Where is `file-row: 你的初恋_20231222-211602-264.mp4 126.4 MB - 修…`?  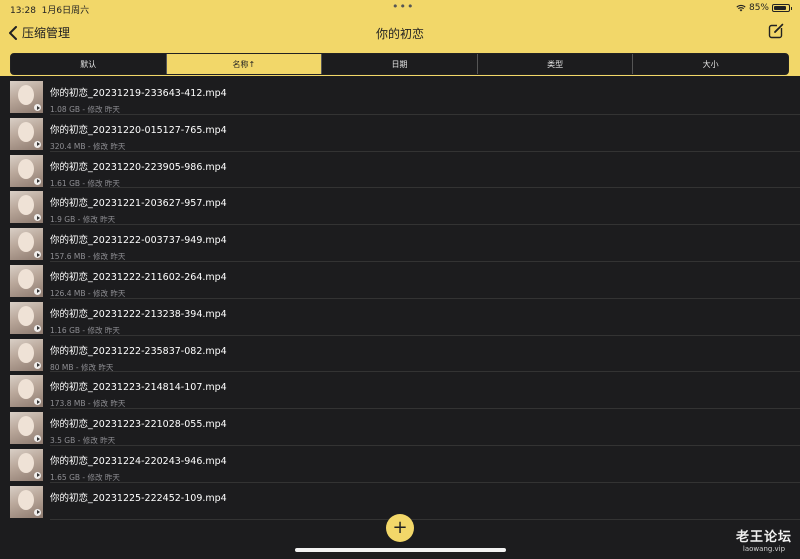 file-row: 你的初恋_20231222-211602-264.mp4 126.4 MB - 修… is located at coordinates (400, 280).